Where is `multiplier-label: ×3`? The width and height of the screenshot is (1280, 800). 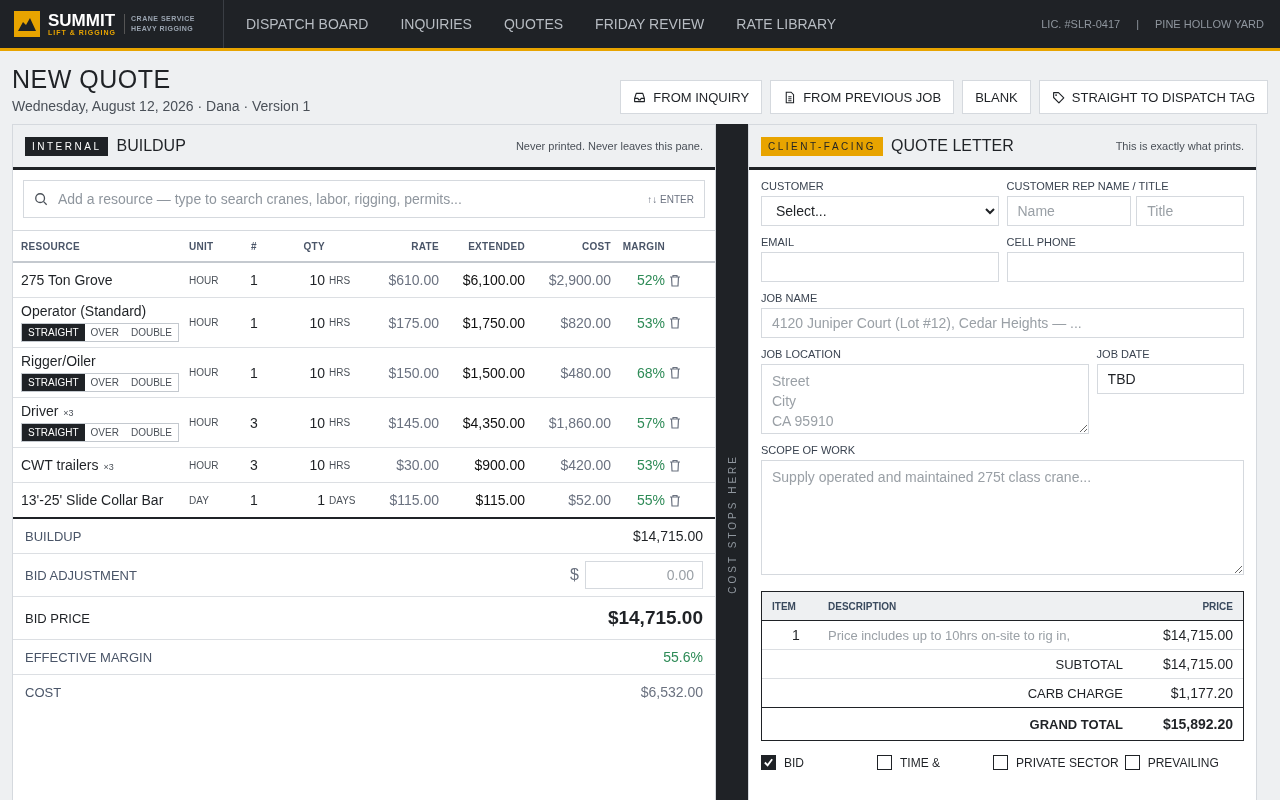 multiplier-label: ×3 is located at coordinates (108, 467).